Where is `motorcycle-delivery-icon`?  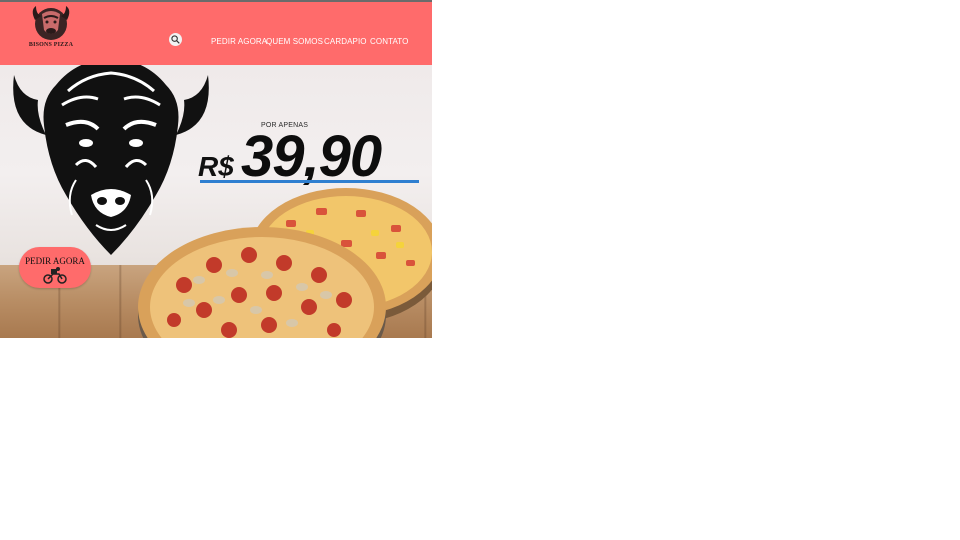 motorcycle-delivery-icon is located at coordinates (55, 275).